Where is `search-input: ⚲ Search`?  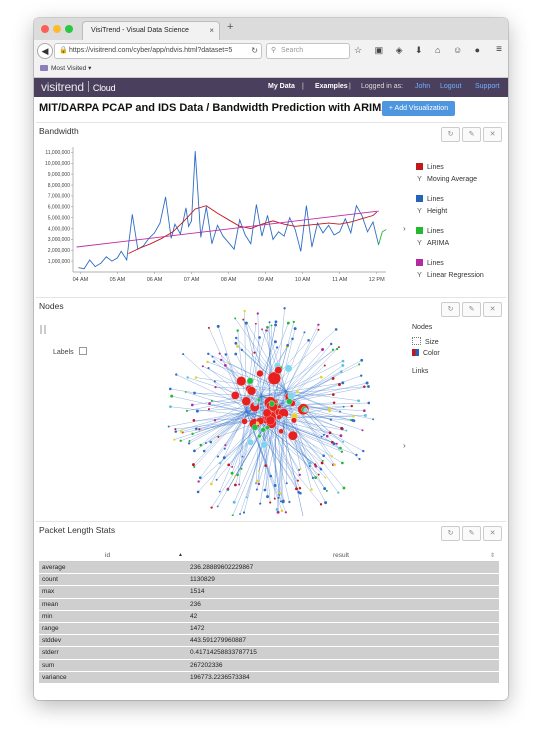
search-input: ⚲ Search is located at coordinates (308, 51).